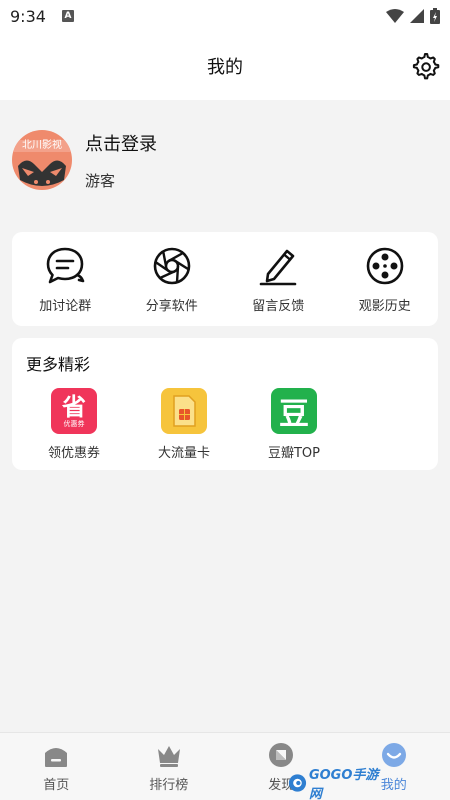 This screenshot has height=800, width=450. What do you see at coordinates (100, 180) in the screenshot?
I see `guest-label: 游客` at bounding box center [100, 180].